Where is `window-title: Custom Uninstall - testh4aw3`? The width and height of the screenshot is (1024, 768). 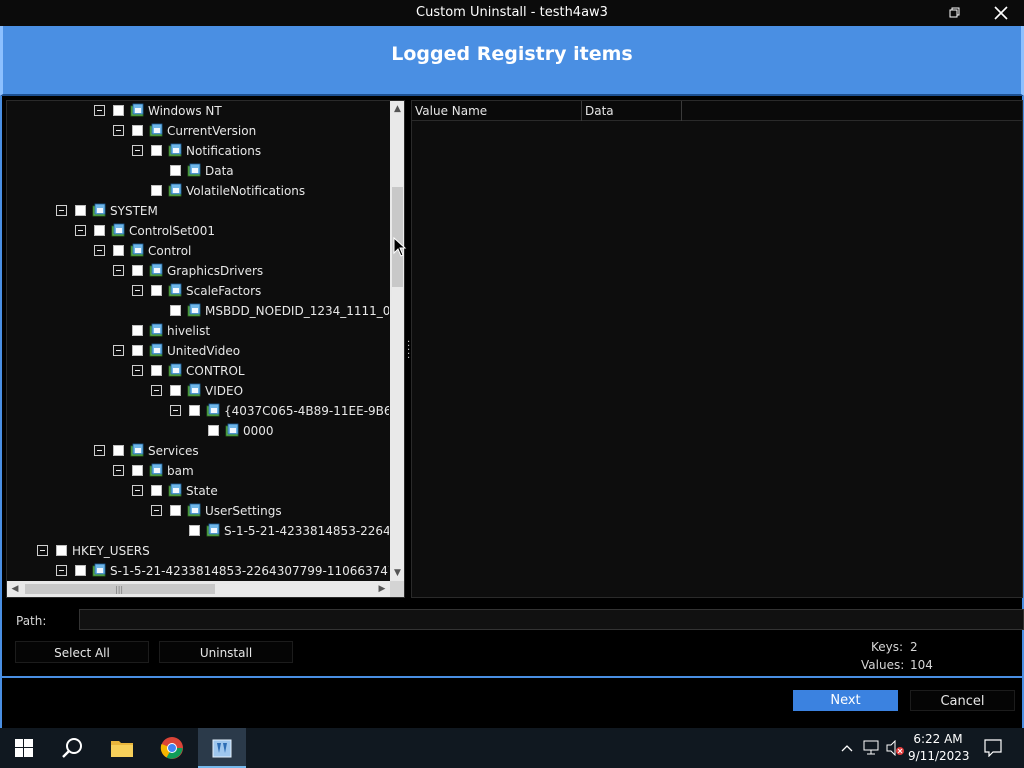 window-title: Custom Uninstall - testh4aw3 is located at coordinates (512, 12).